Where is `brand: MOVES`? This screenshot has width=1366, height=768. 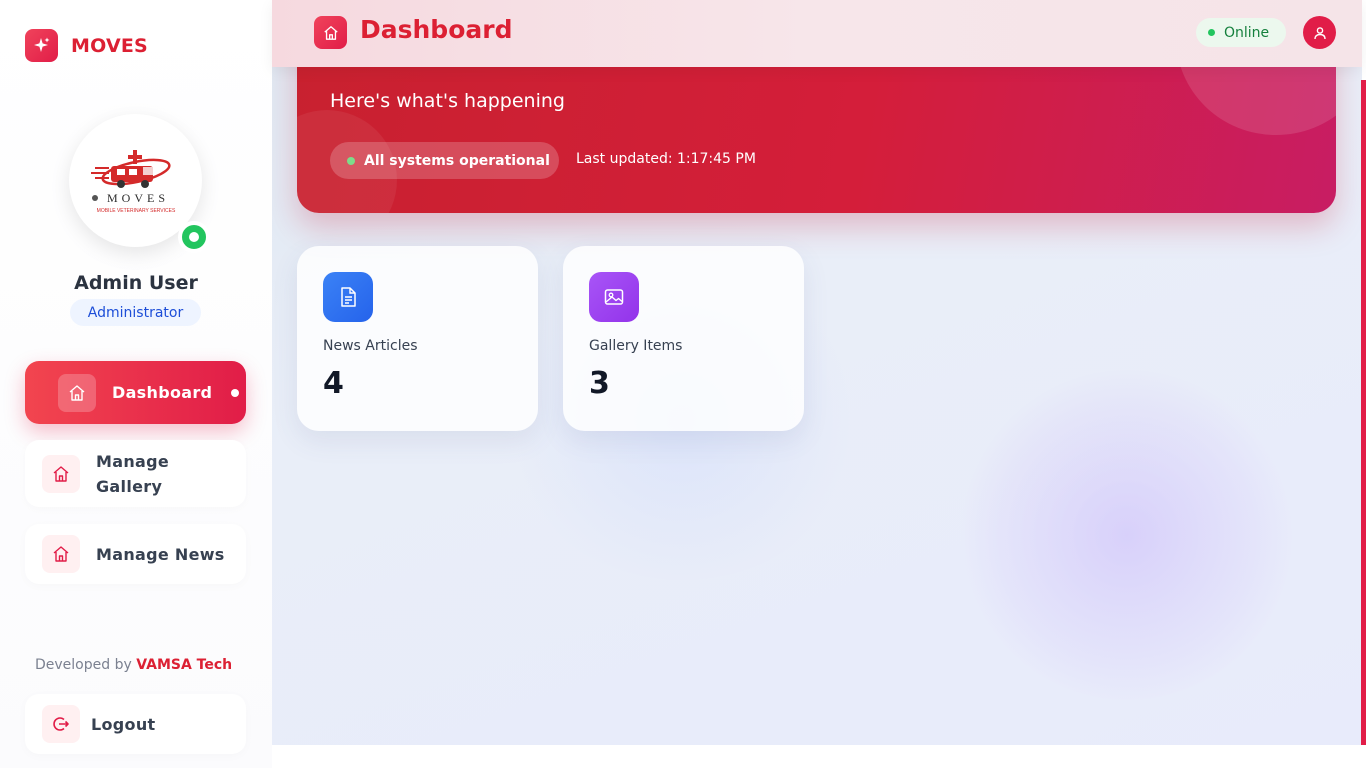 brand: MOVES is located at coordinates (86, 45).